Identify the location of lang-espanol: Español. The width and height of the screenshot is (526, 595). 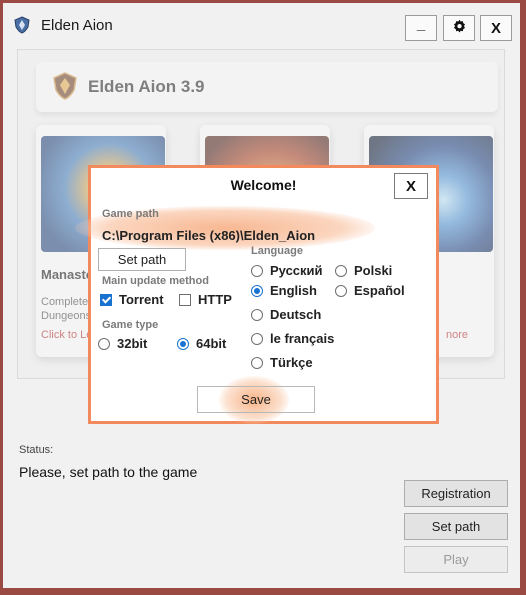
(370, 290).